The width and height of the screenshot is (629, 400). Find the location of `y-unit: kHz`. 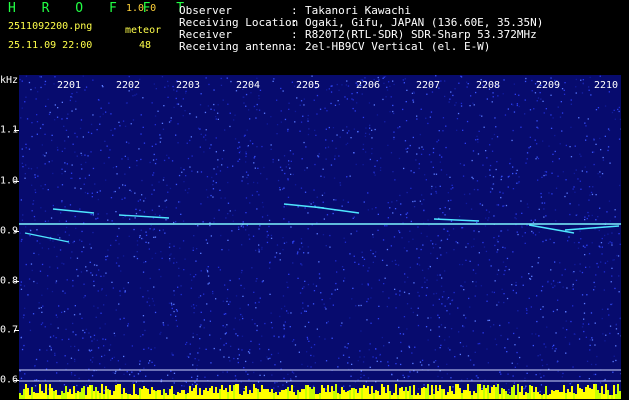

y-unit: kHz is located at coordinates (9, 80).